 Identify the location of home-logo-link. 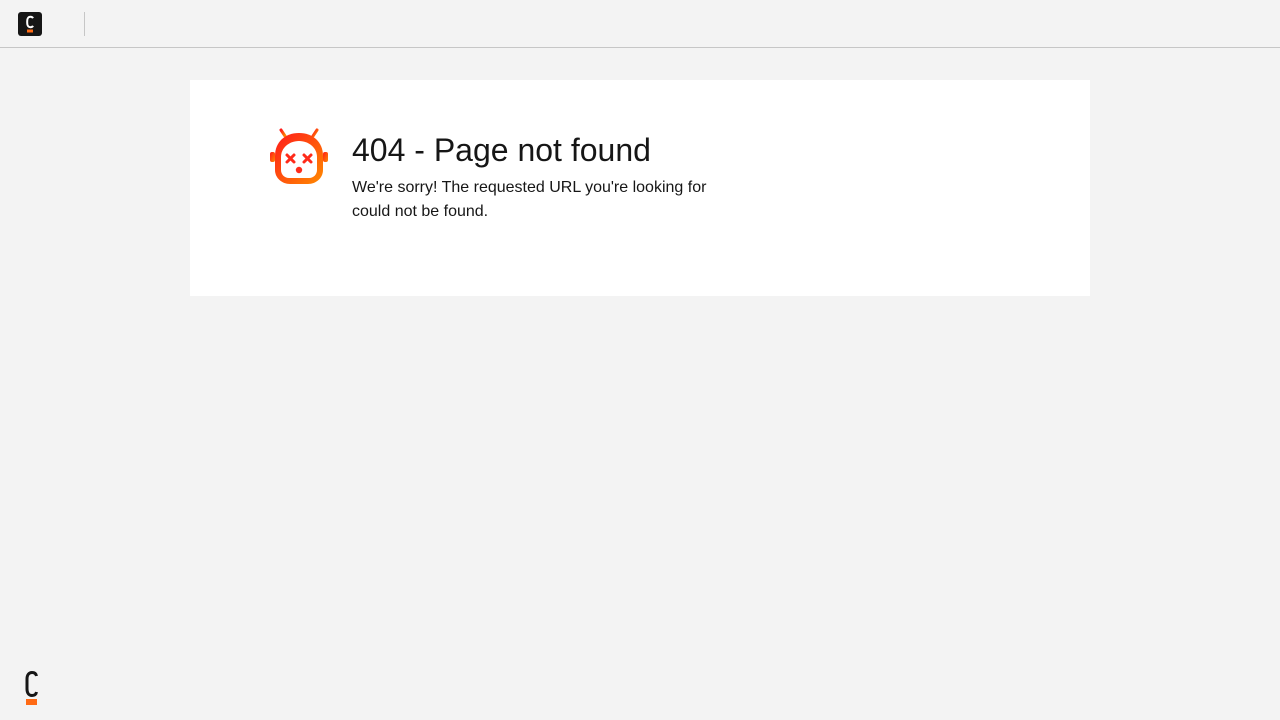
(30, 24).